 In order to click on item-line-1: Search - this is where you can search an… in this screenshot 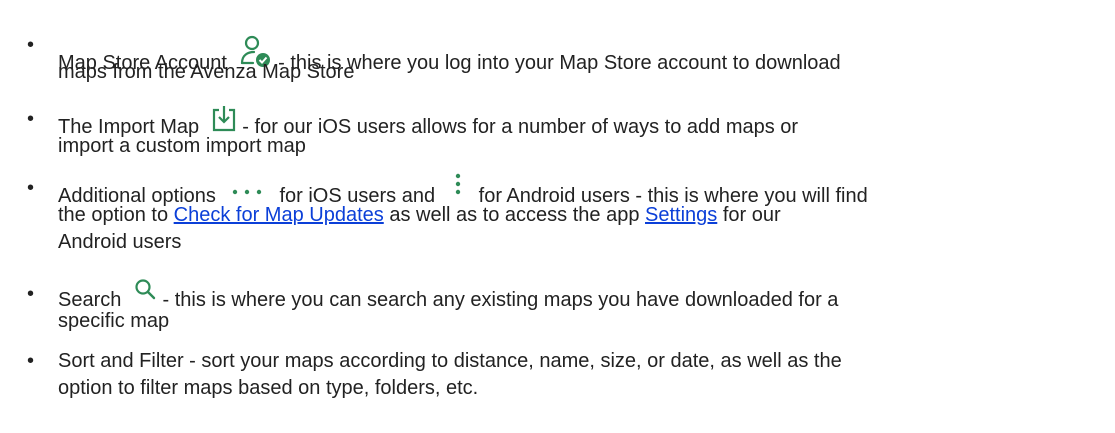, I will do `click(448, 295)`.